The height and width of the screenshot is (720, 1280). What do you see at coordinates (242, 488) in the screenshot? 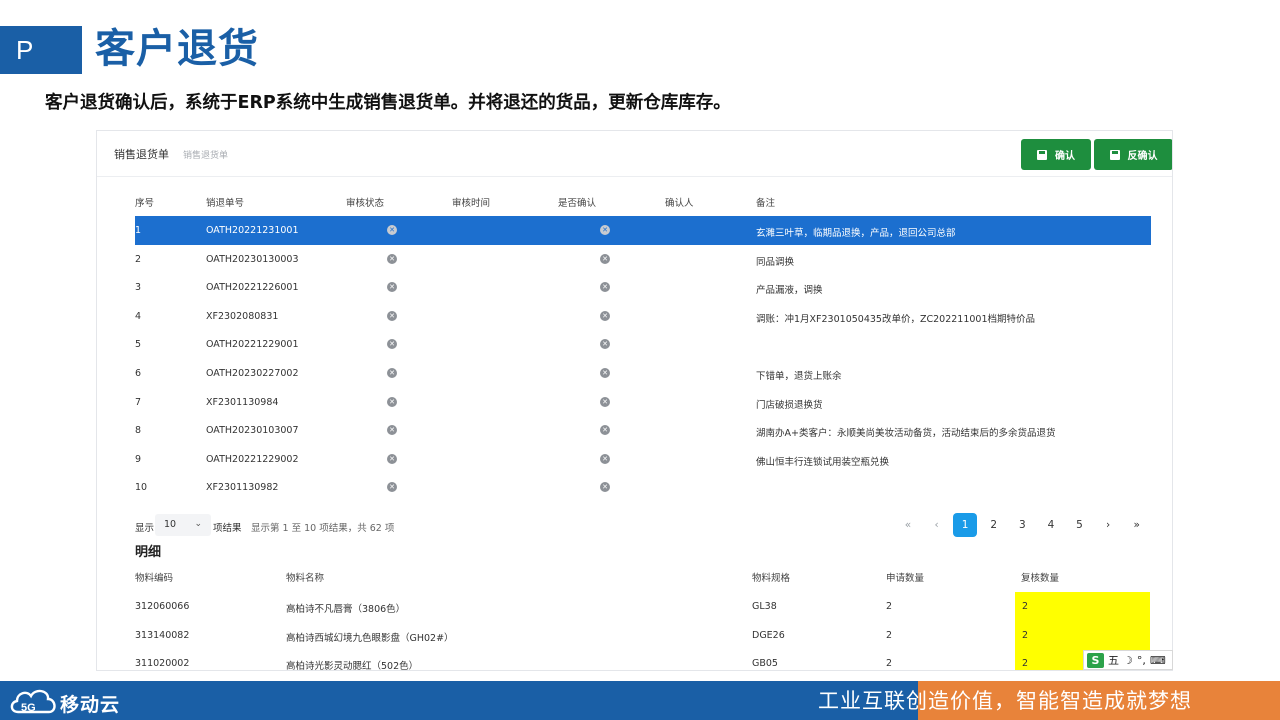
I see `row-order-no: XF2301130982` at bounding box center [242, 488].